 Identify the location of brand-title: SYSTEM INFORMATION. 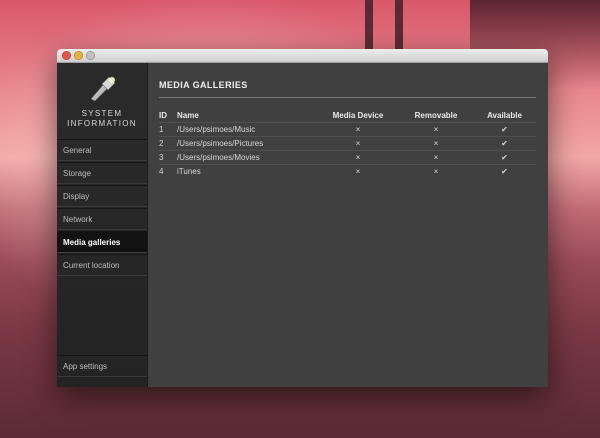
(102, 119).